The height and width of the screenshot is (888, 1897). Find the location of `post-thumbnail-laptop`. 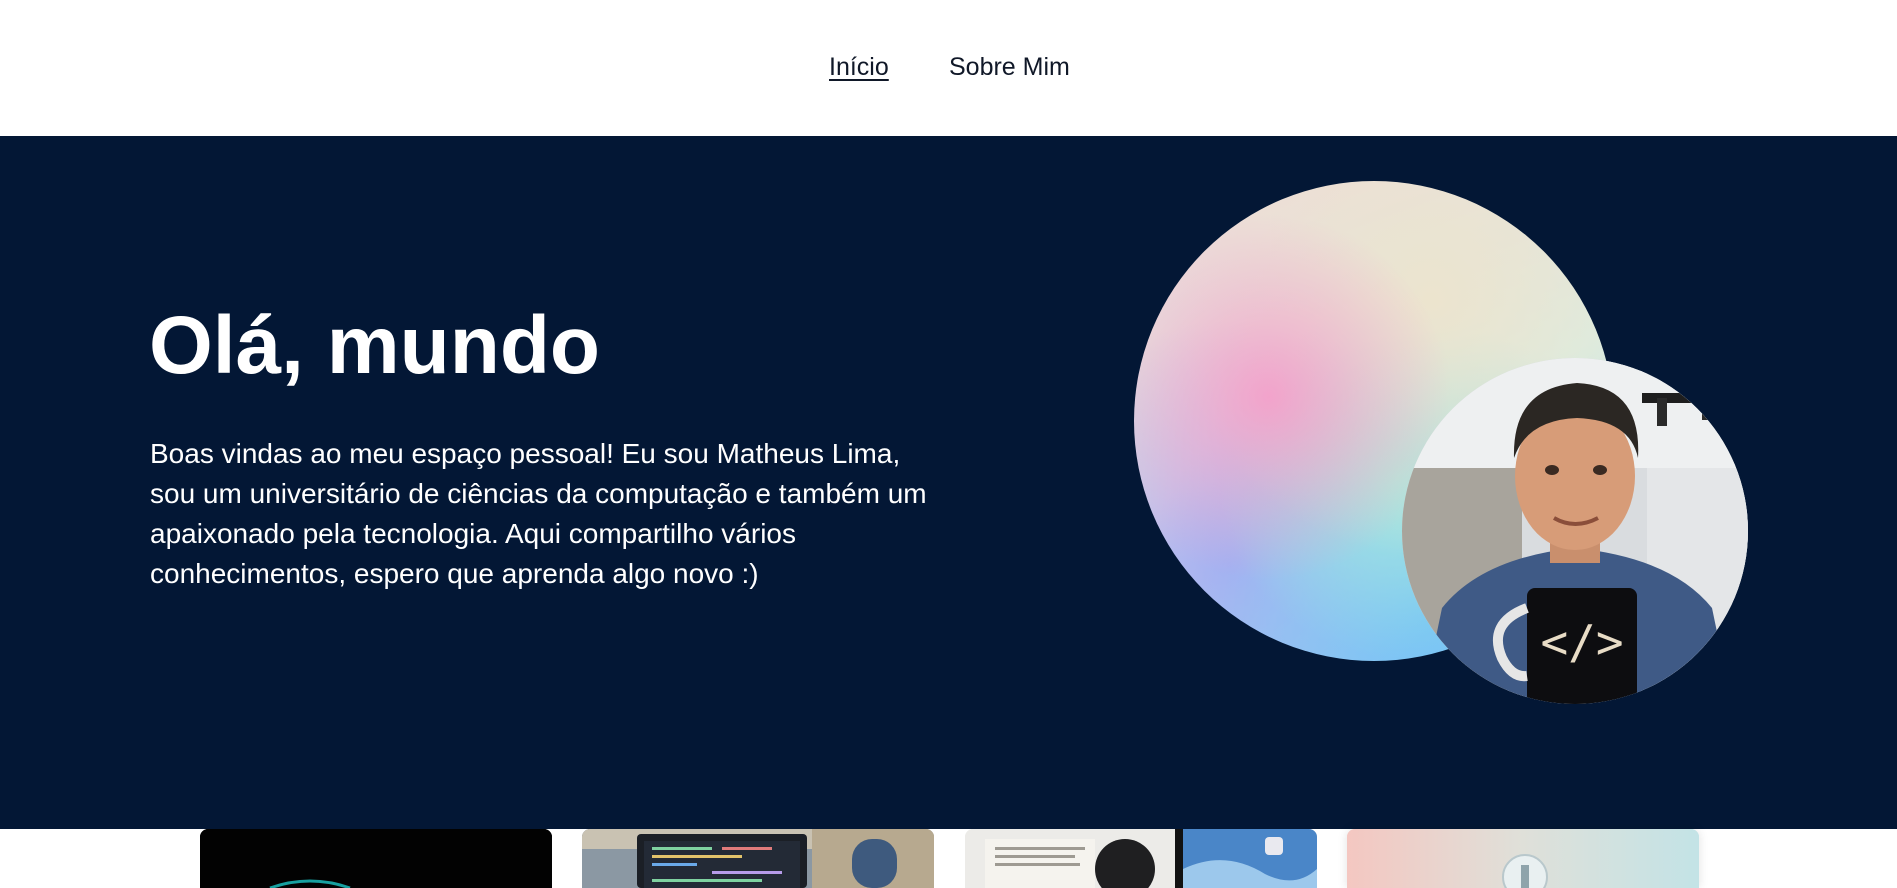

post-thumbnail-laptop is located at coordinates (758, 858).